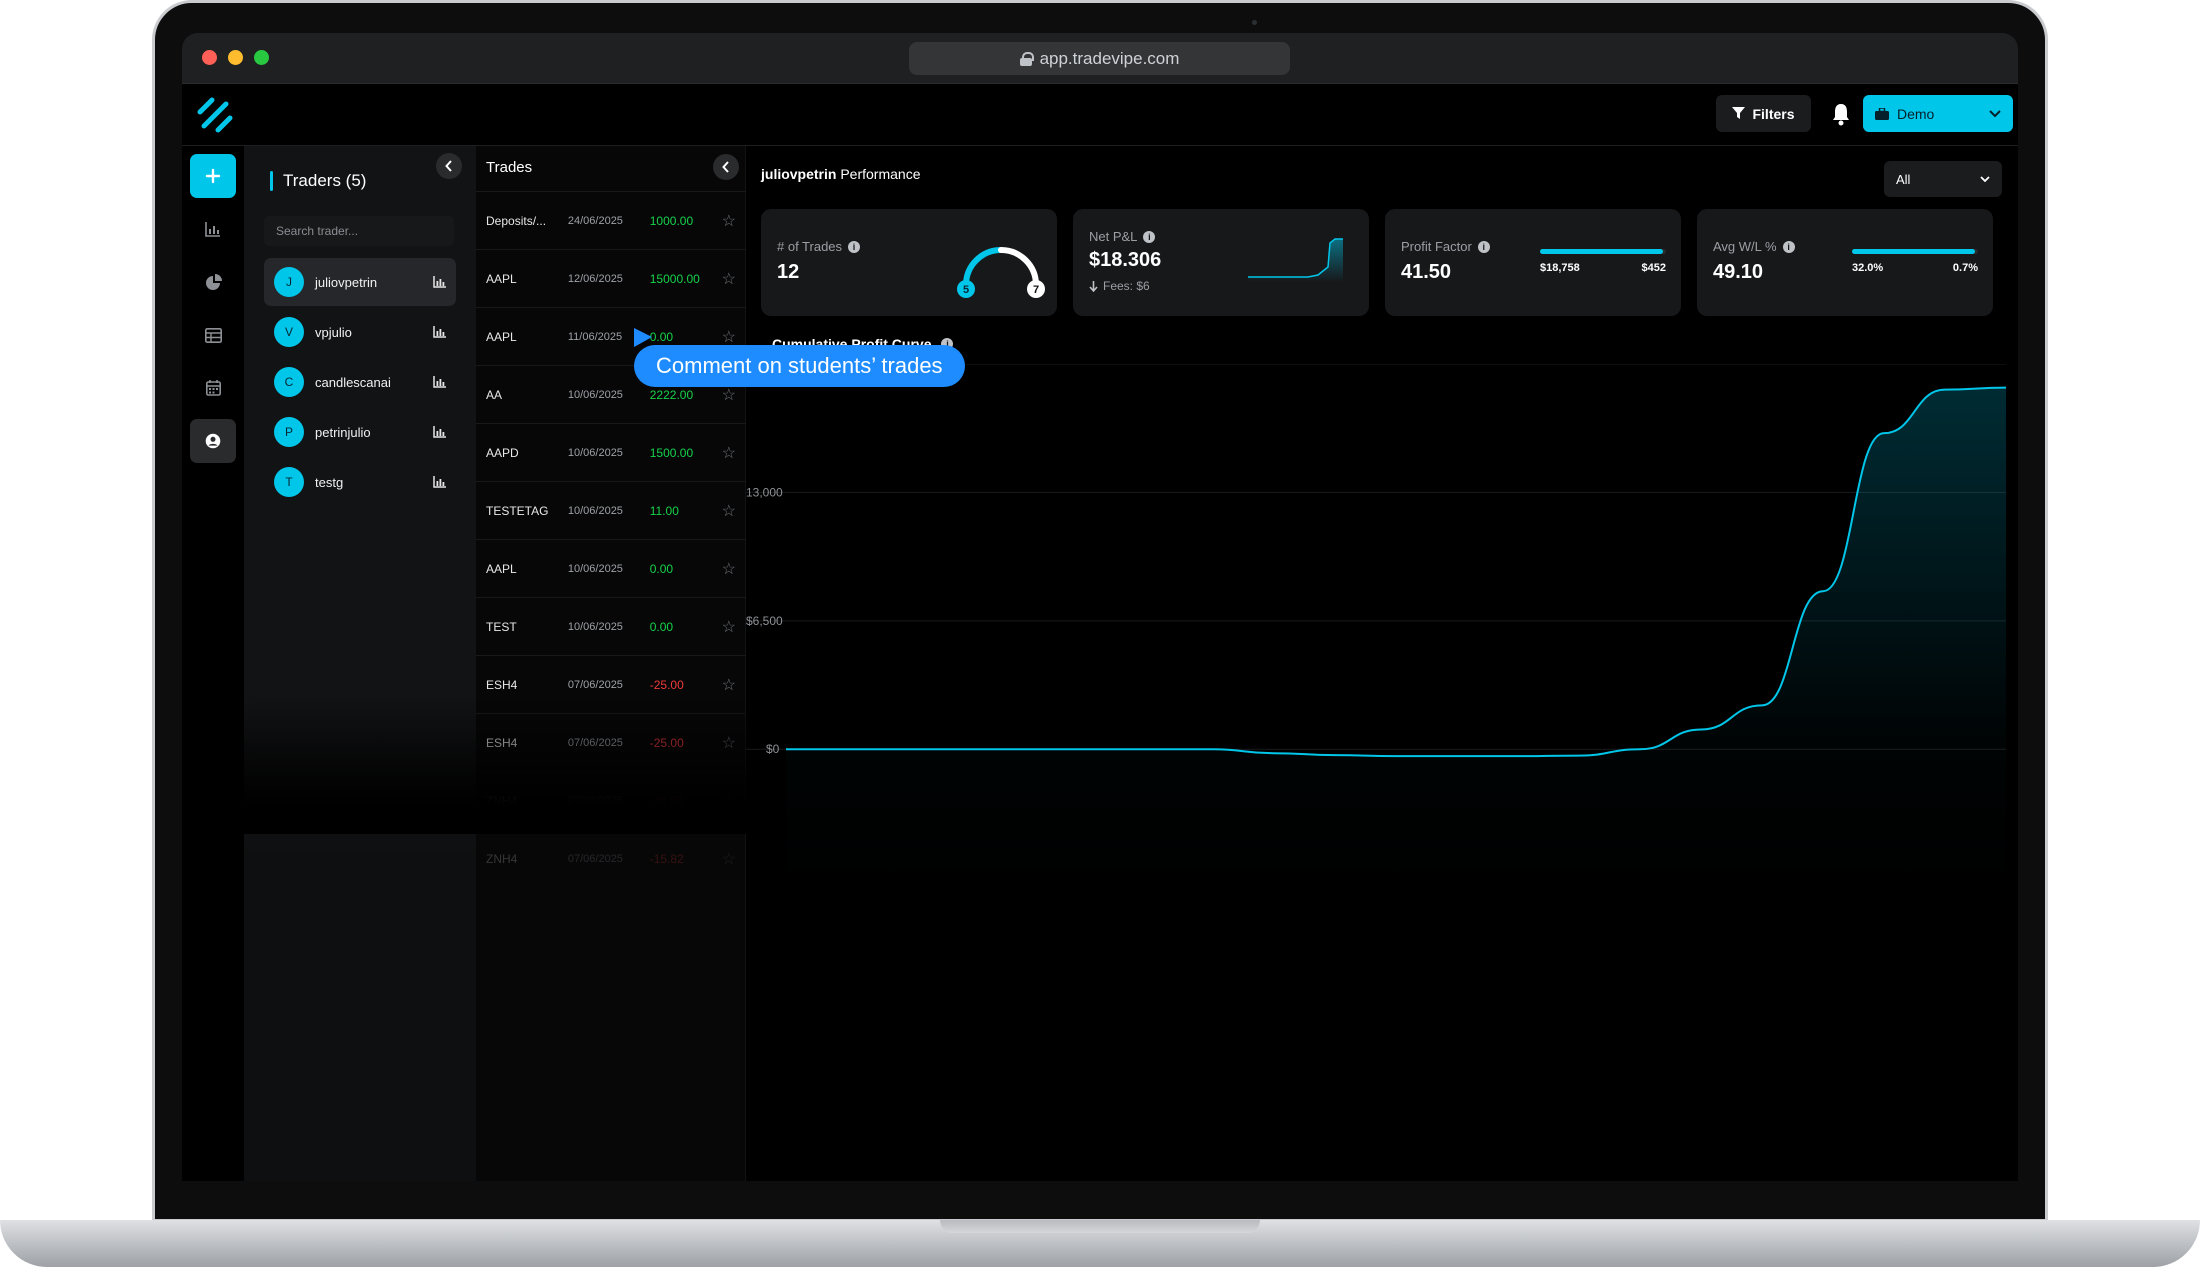  Describe the element at coordinates (209, 57) in the screenshot. I see `close-window-button` at that location.